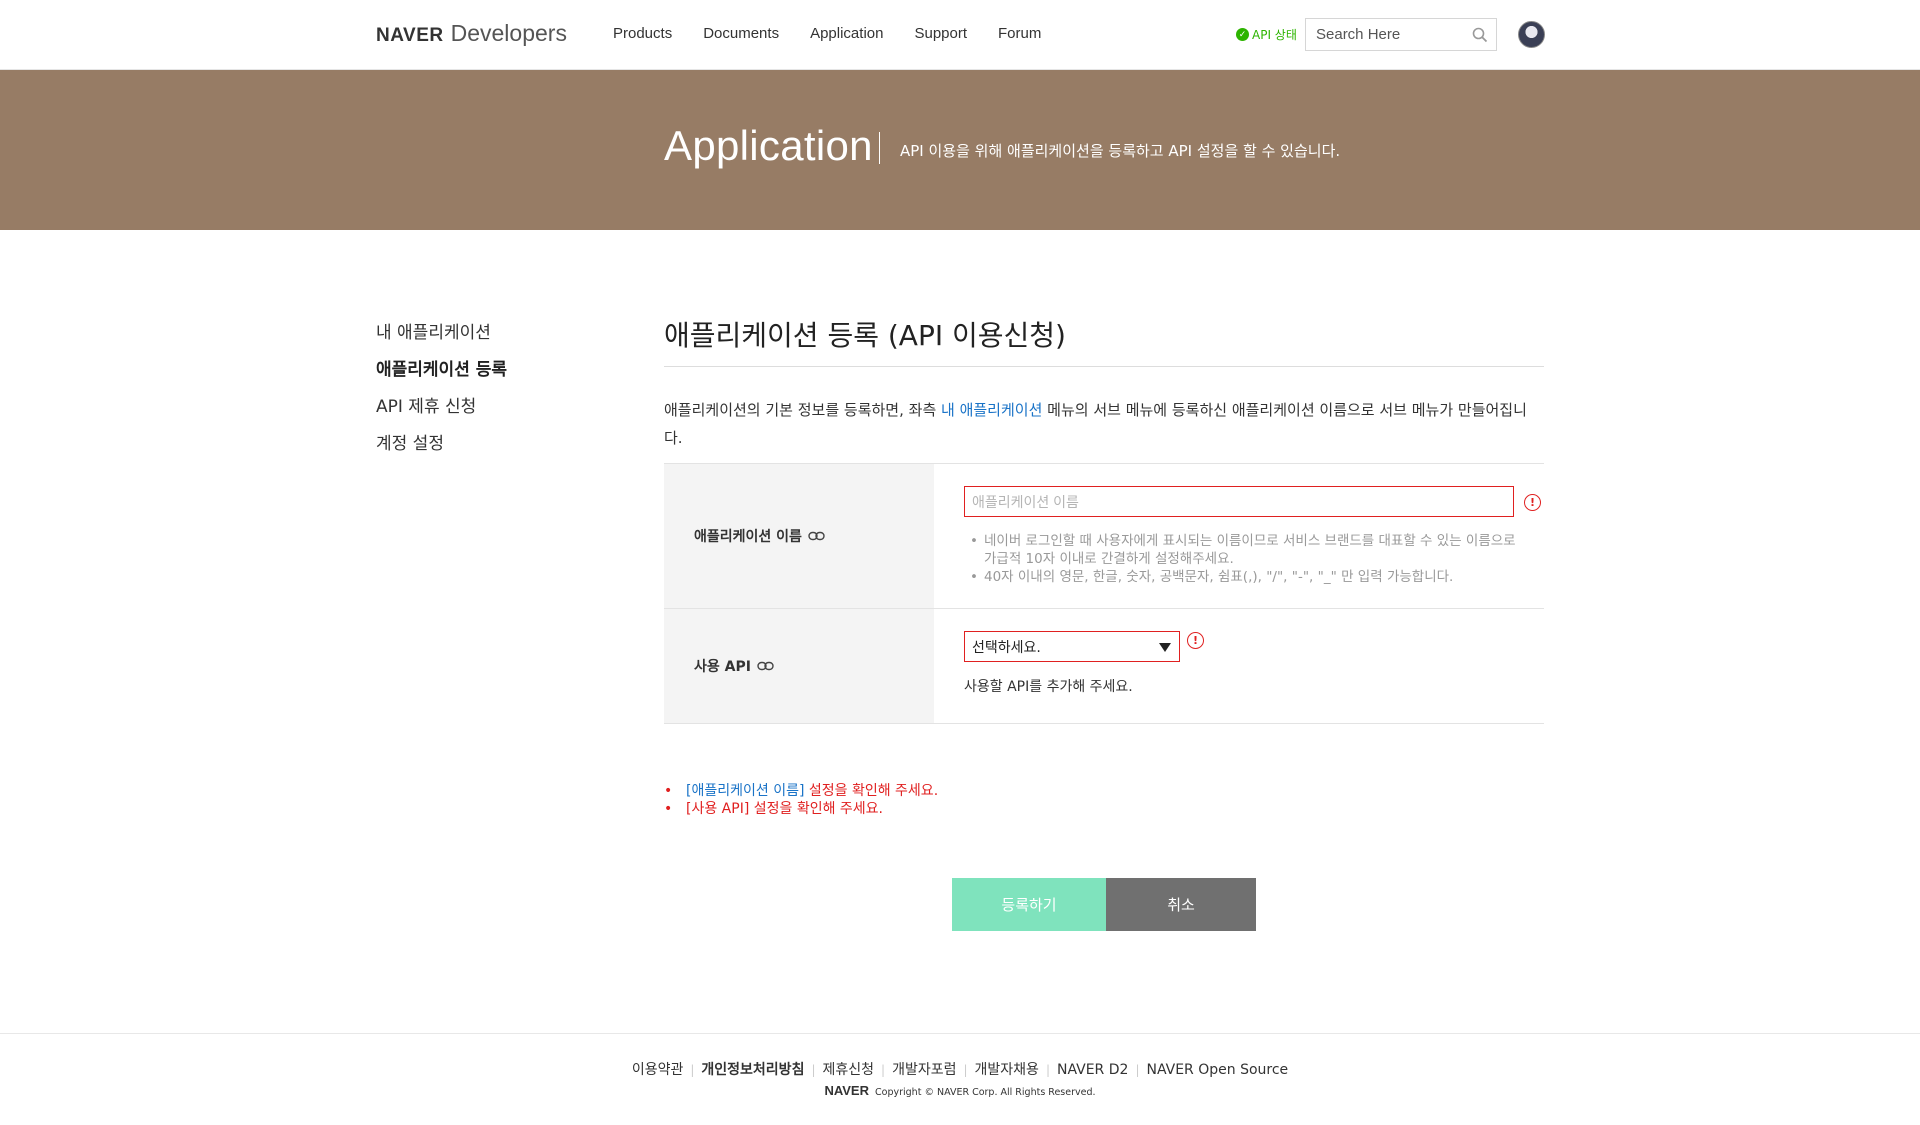 This screenshot has height=1125, width=1920. What do you see at coordinates (1274, 35) in the screenshot?
I see `api-status-label: API 상태` at bounding box center [1274, 35].